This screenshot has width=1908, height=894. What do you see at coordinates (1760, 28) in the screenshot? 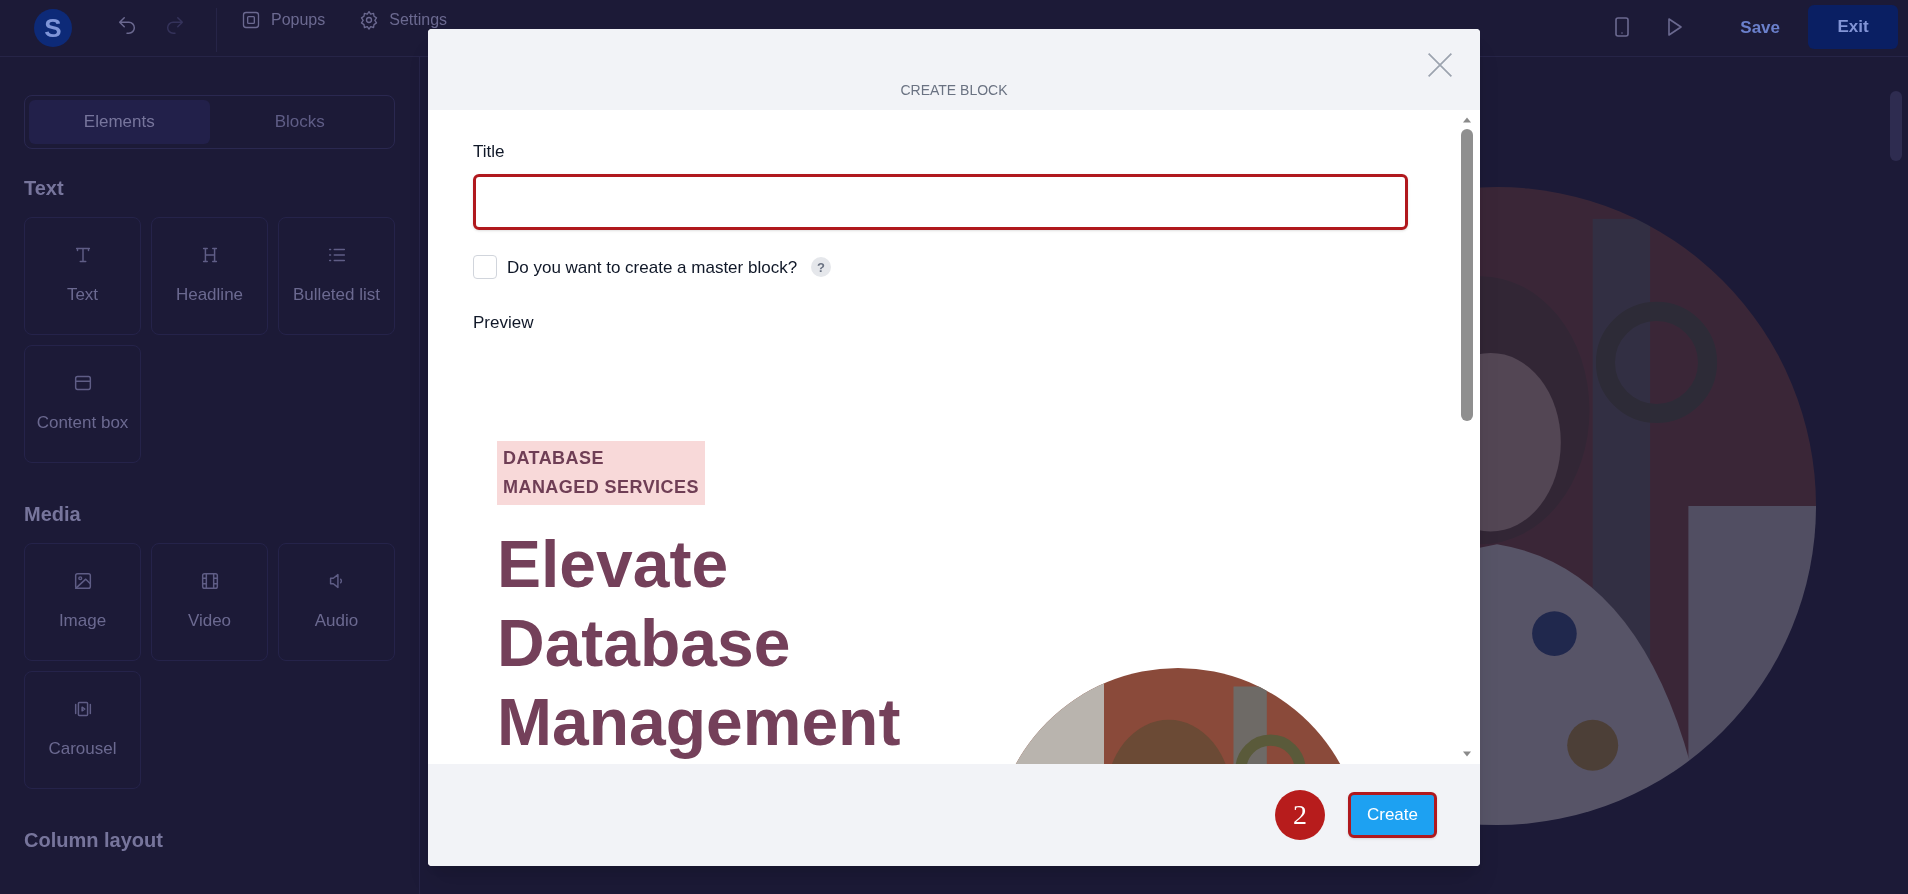
I see `save-button: Save` at bounding box center [1760, 28].